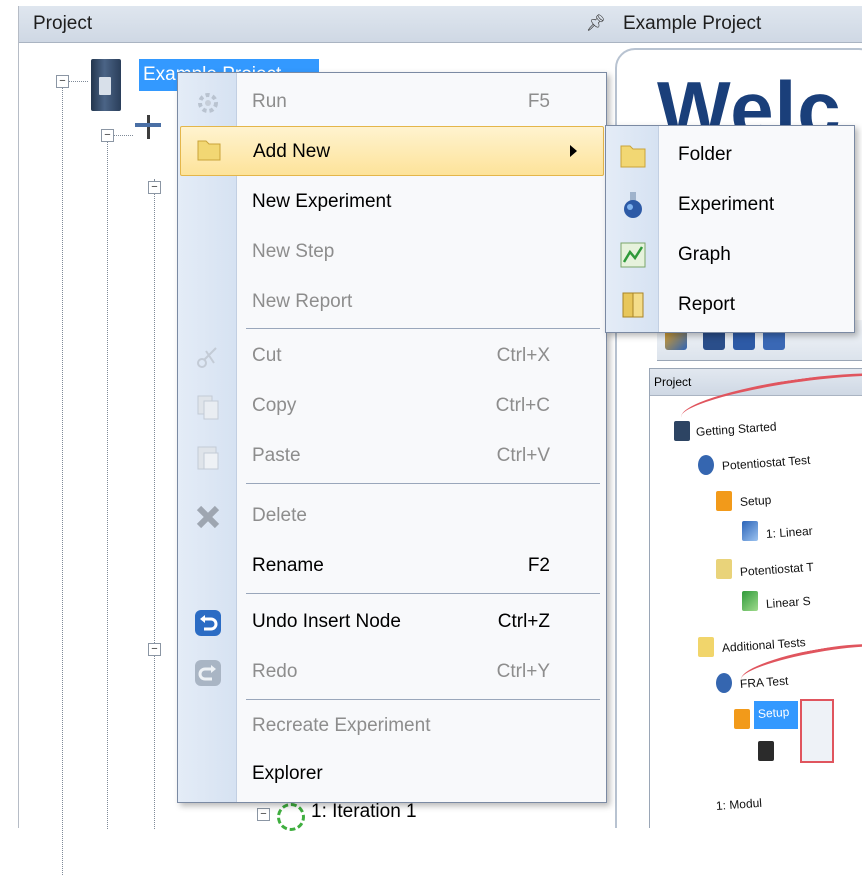 The height and width of the screenshot is (875, 862). What do you see at coordinates (302, 301) in the screenshot?
I see `menu-item-label: New Report` at bounding box center [302, 301].